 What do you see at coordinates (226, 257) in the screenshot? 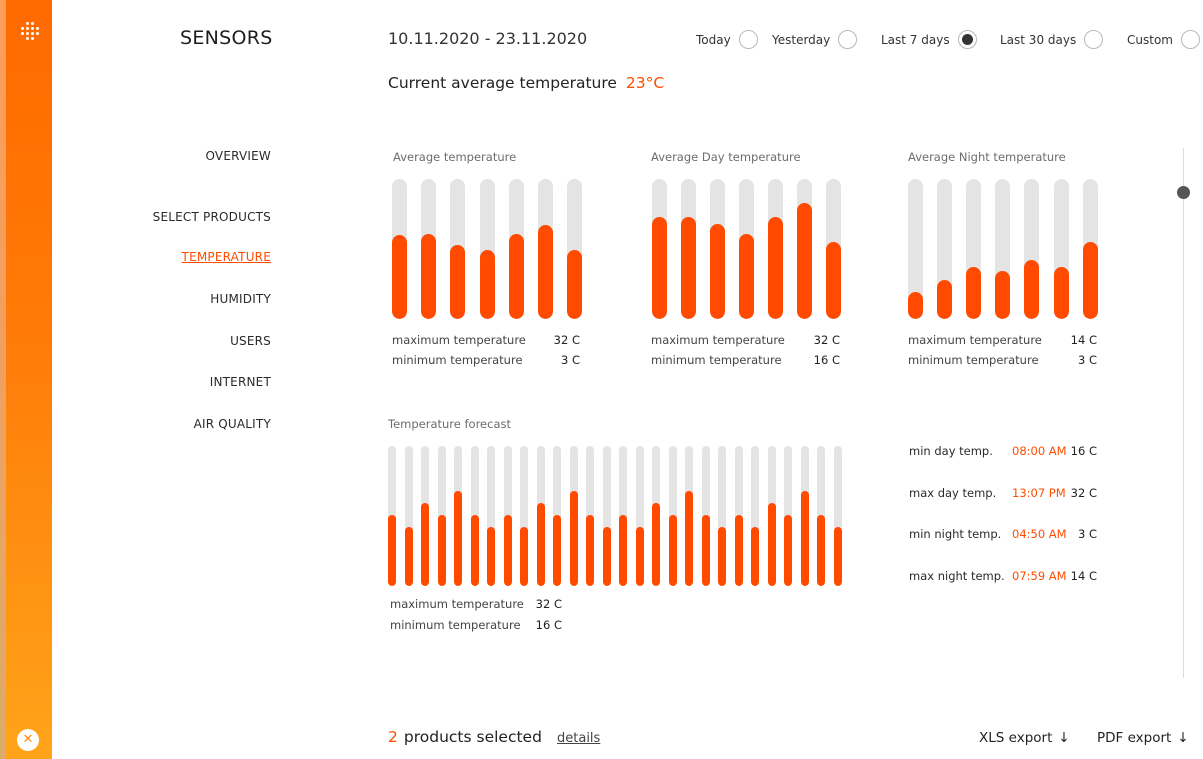
I see `nav-item-temperature: TEMPERATURE` at bounding box center [226, 257].